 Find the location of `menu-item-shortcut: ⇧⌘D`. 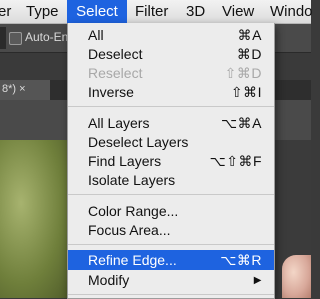

menu-item-shortcut: ⇧⌘D is located at coordinates (243, 73).